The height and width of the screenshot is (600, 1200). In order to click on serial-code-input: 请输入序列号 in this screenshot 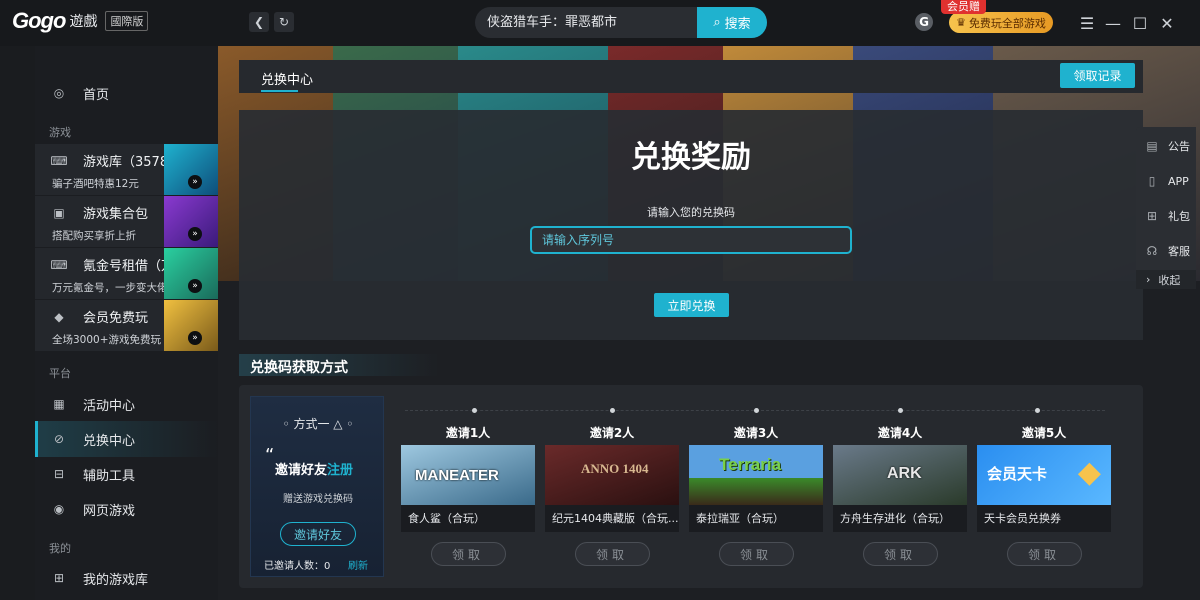, I will do `click(691, 240)`.